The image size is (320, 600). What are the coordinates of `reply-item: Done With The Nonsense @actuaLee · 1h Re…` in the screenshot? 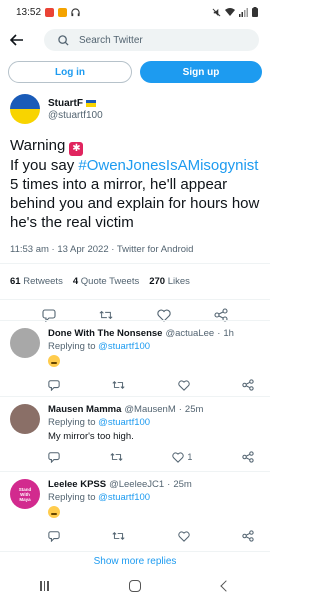 It's located at (135, 356).